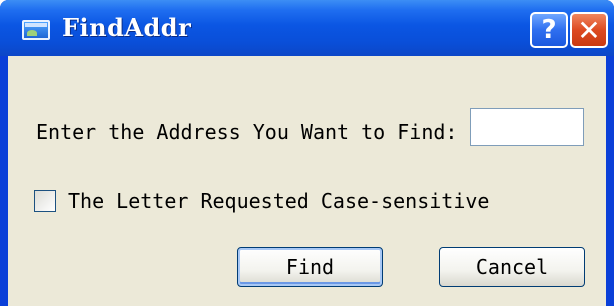 This screenshot has width=614, height=306. What do you see at coordinates (310, 267) in the screenshot?
I see `find-button: Find` at bounding box center [310, 267].